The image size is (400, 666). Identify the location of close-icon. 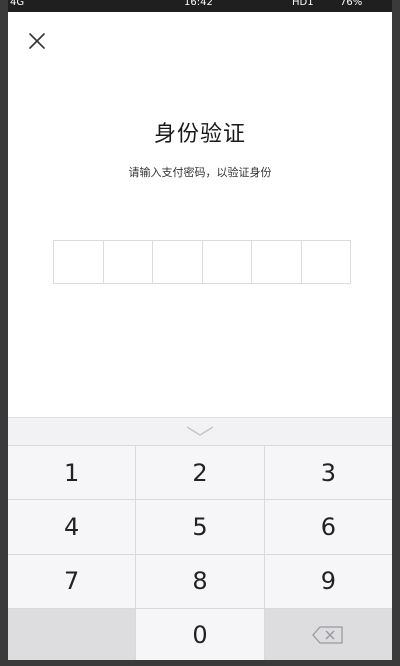
(37, 41).